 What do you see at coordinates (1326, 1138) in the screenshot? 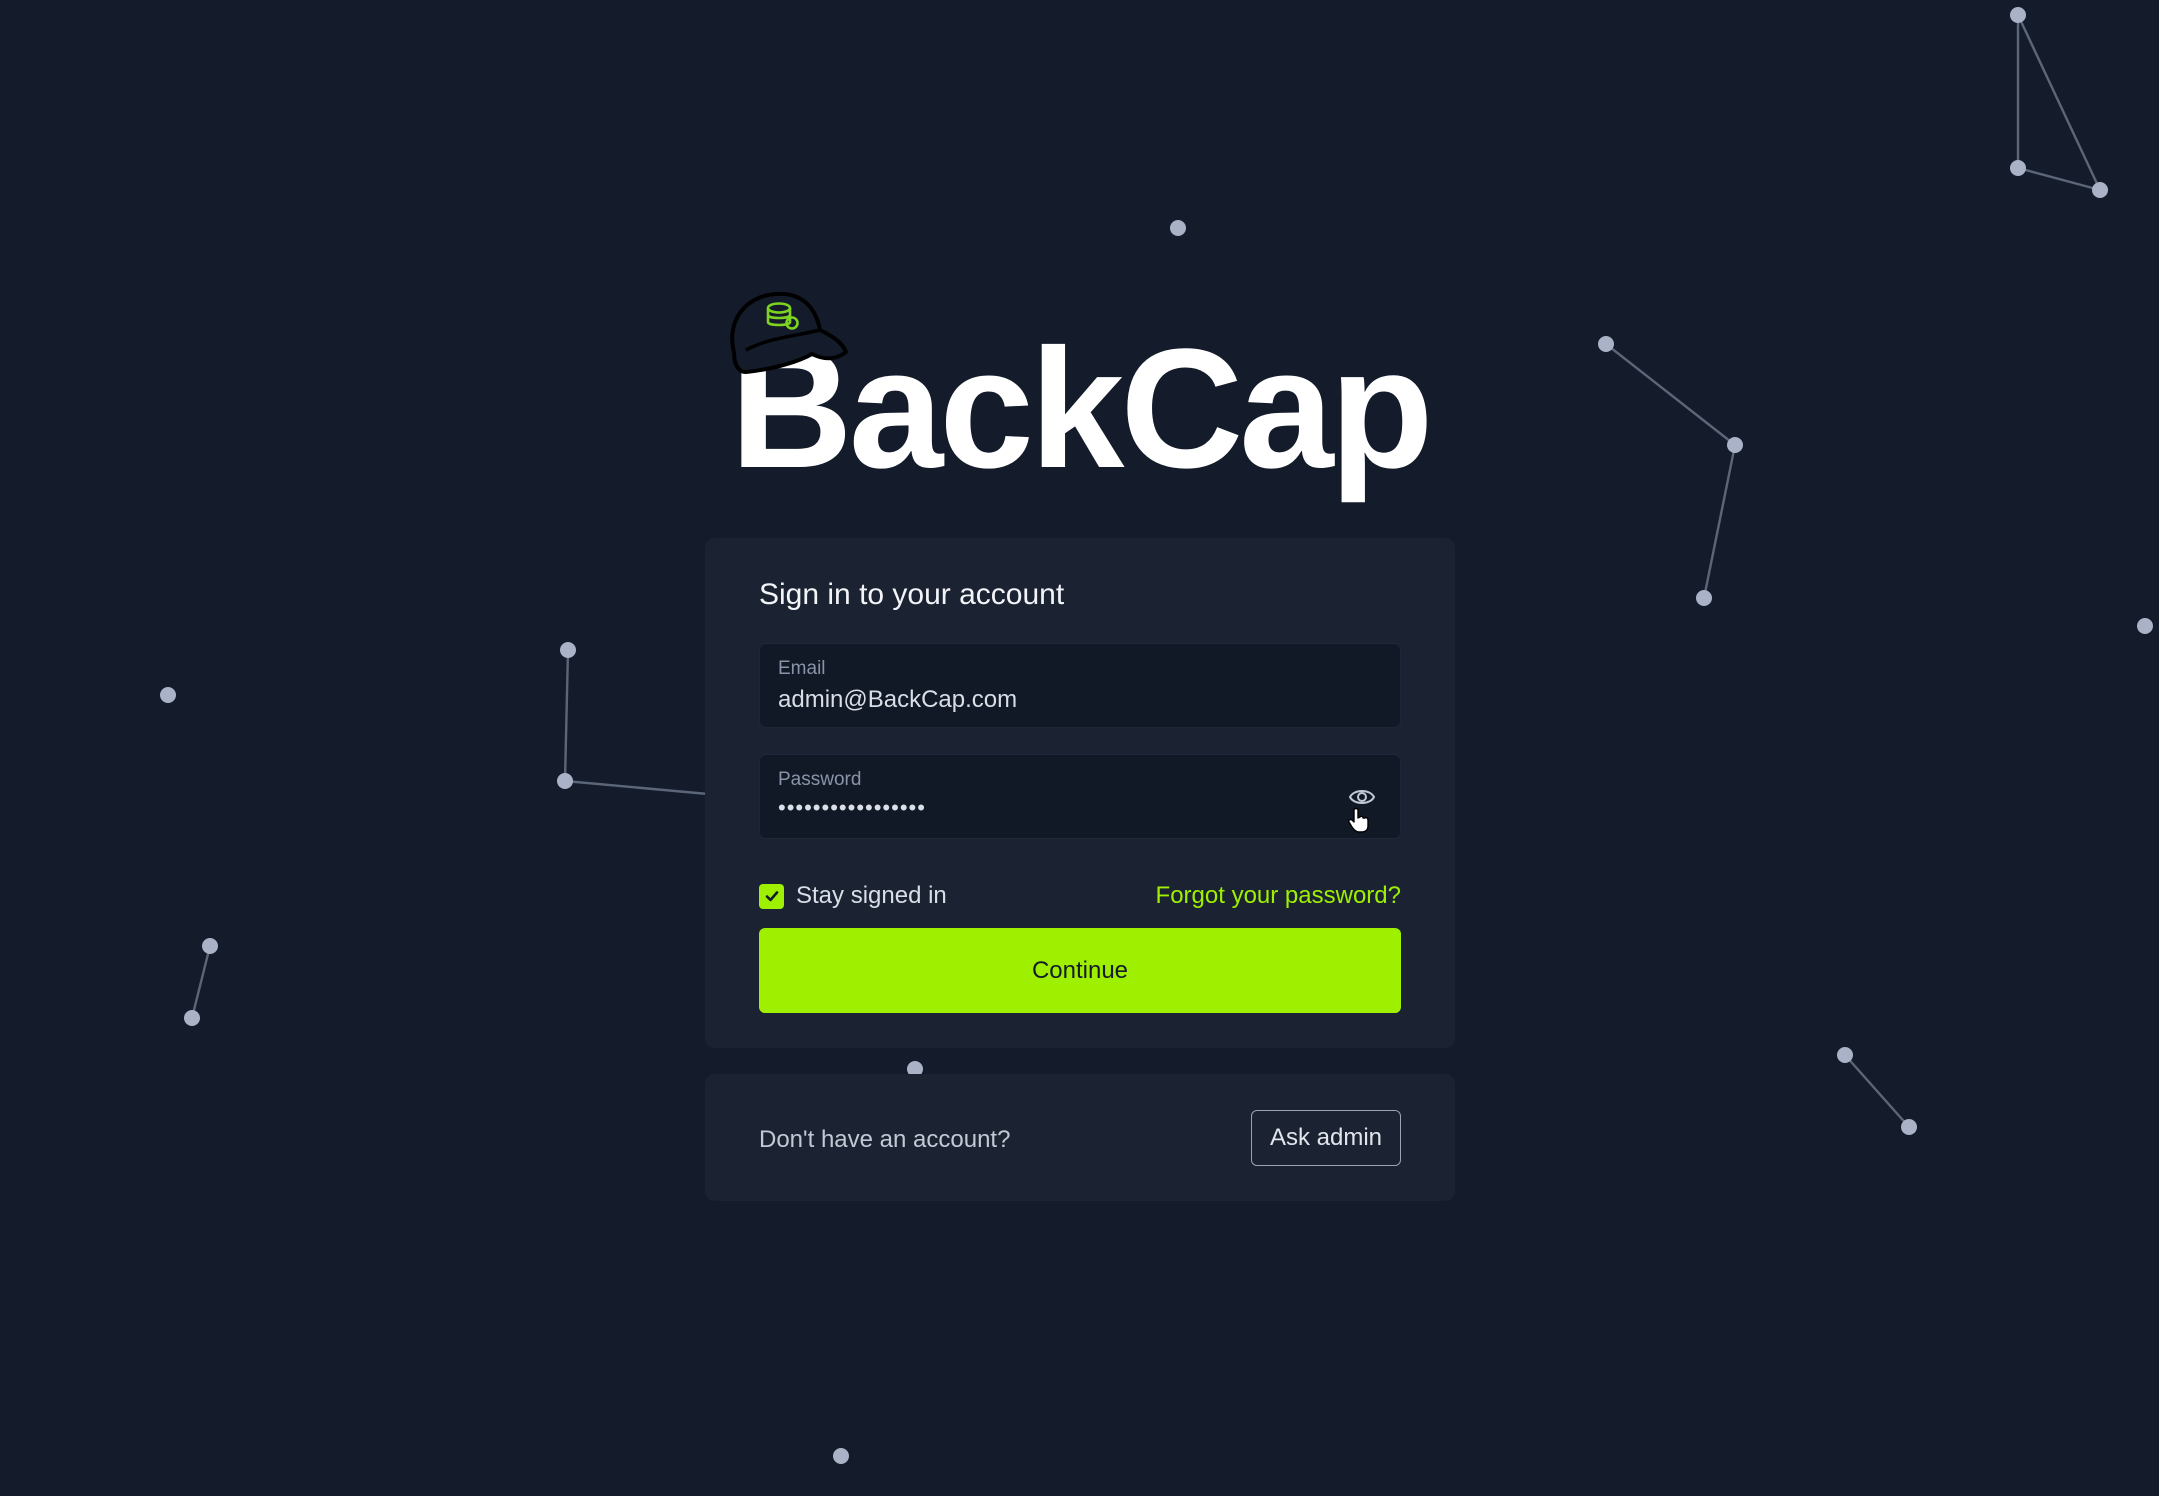
I see `ask-admin-button: Ask admin` at bounding box center [1326, 1138].